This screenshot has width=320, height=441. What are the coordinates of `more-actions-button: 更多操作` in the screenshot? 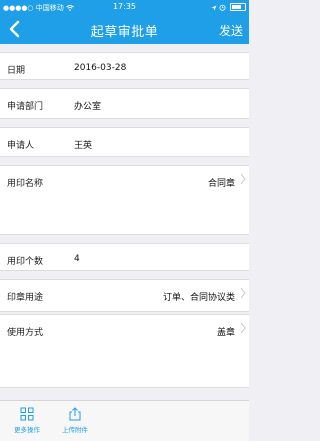 It's located at (27, 420).